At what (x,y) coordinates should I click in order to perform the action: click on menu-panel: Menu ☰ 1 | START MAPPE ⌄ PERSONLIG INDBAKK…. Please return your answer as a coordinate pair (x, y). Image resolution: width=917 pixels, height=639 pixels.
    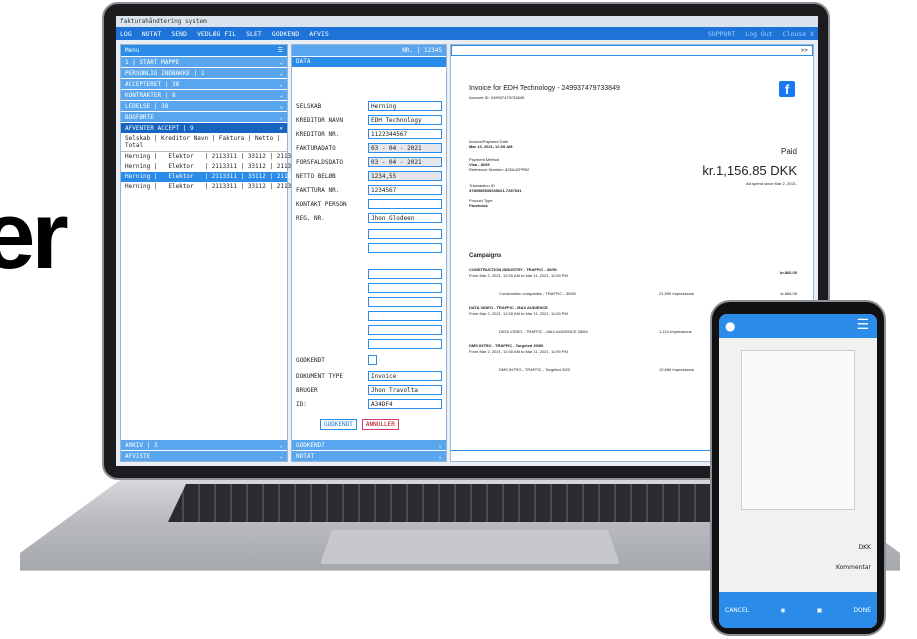
    Looking at the image, I should click on (207, 253).